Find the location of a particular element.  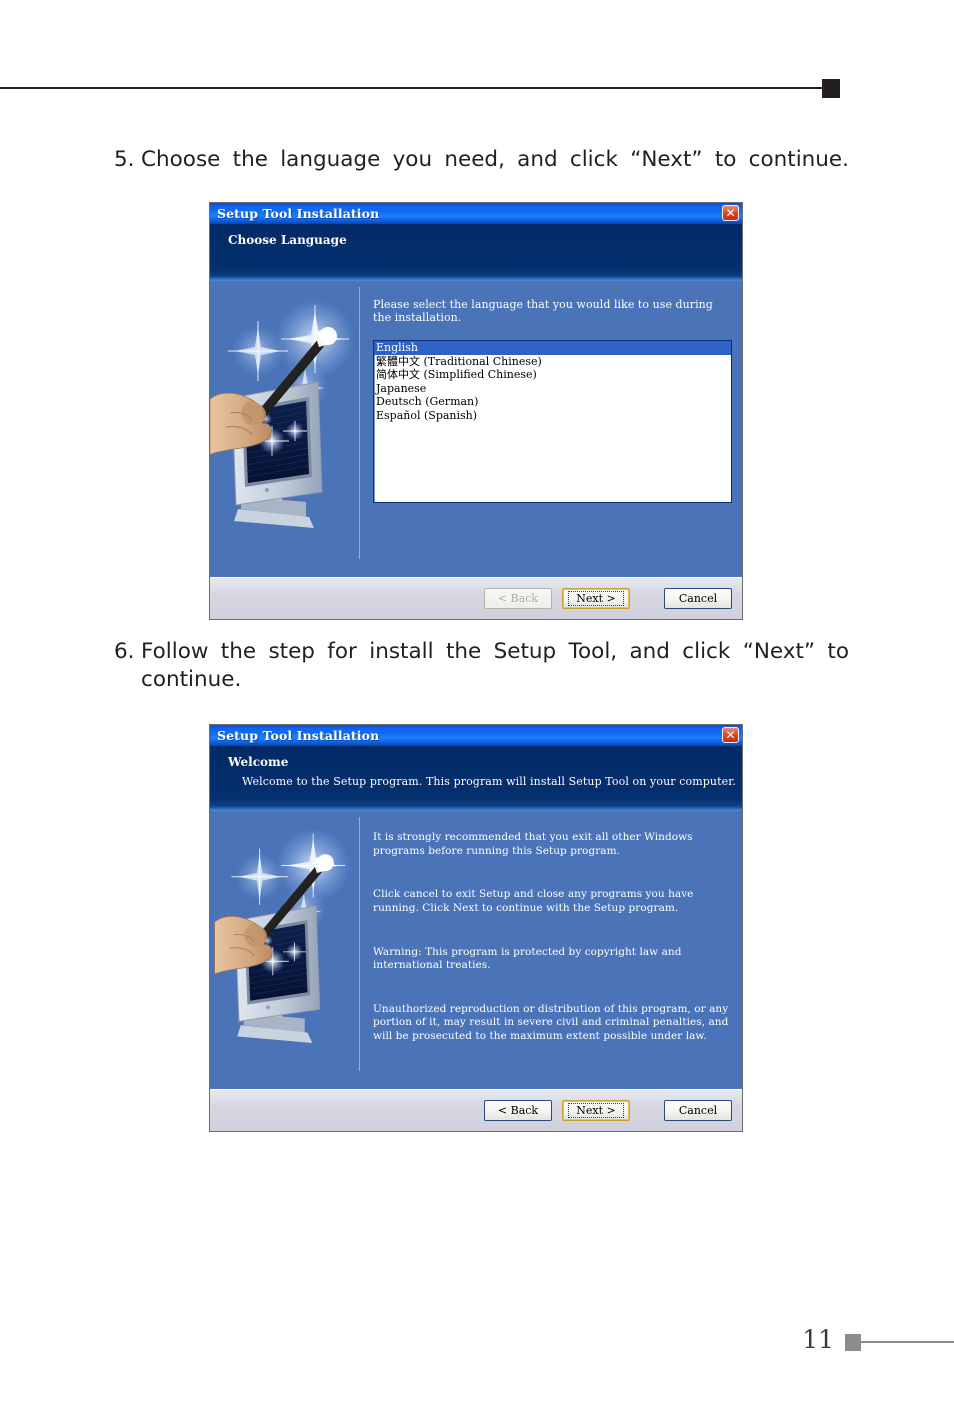

footer-line is located at coordinates (906, 1342).